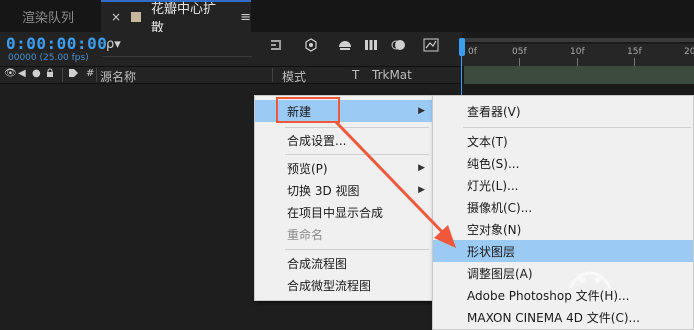  I want to click on menu-item-label: 合成流程图, so click(317, 263).